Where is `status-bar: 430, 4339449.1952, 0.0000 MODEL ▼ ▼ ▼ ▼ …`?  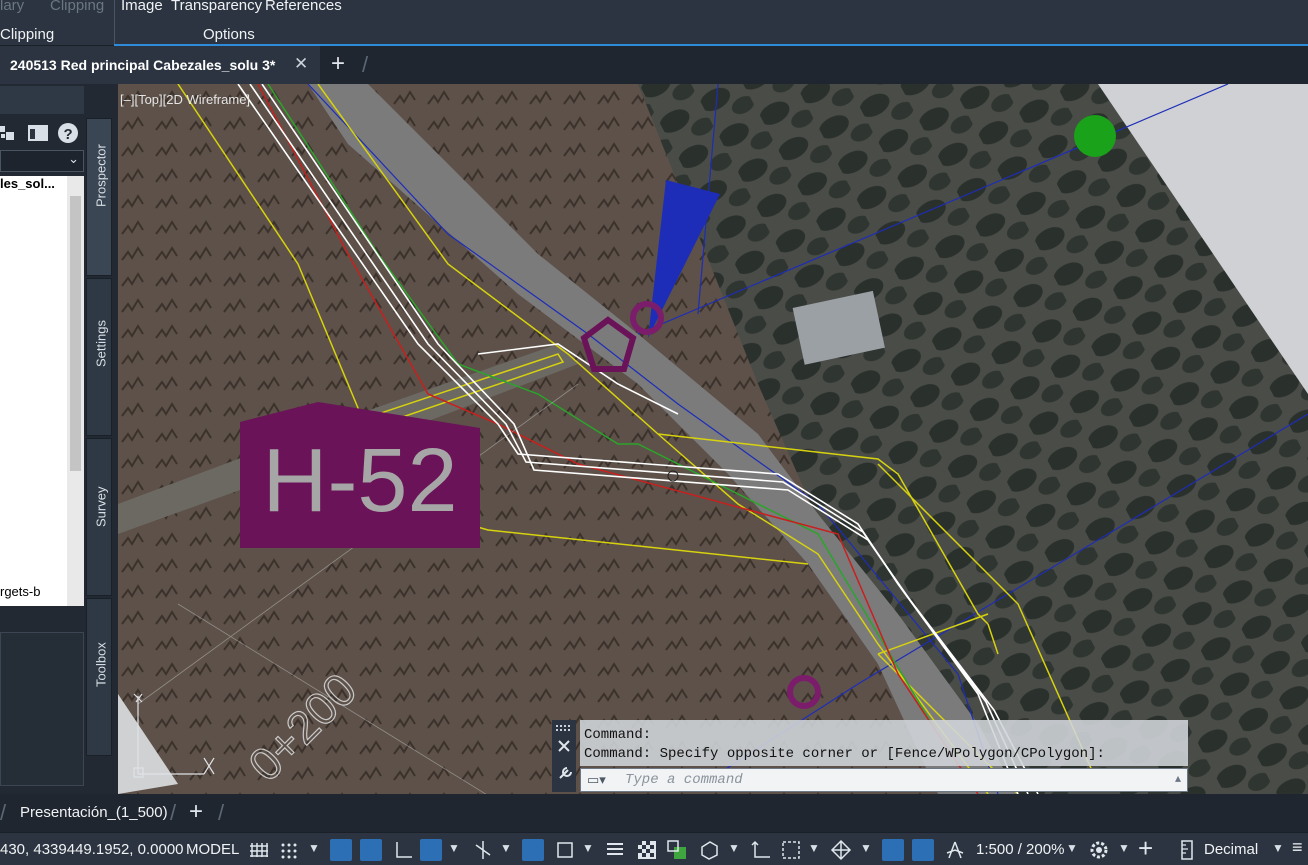
status-bar: 430, 4339449.1952, 0.0000 MODEL ▼ ▼ ▼ ▼ … is located at coordinates (654, 848).